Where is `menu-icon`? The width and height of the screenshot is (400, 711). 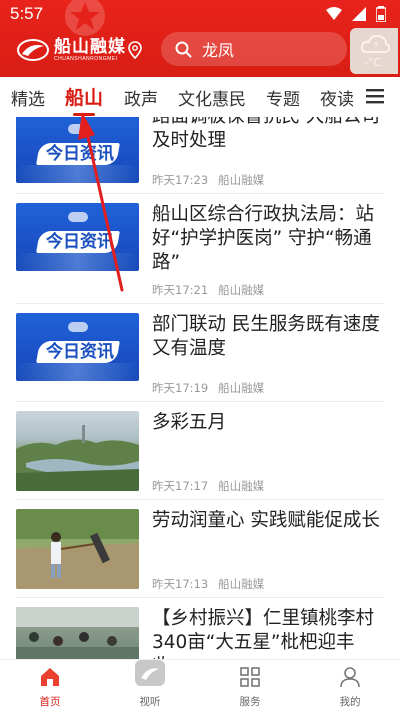 menu-icon is located at coordinates (375, 96).